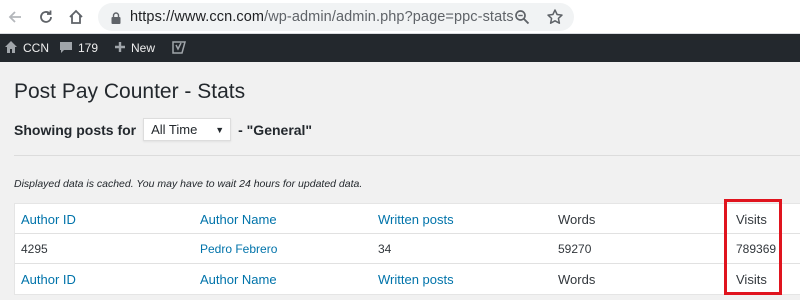 The height and width of the screenshot is (300, 800). Describe the element at coordinates (15, 17) in the screenshot. I see `back-arrow-icon` at that location.